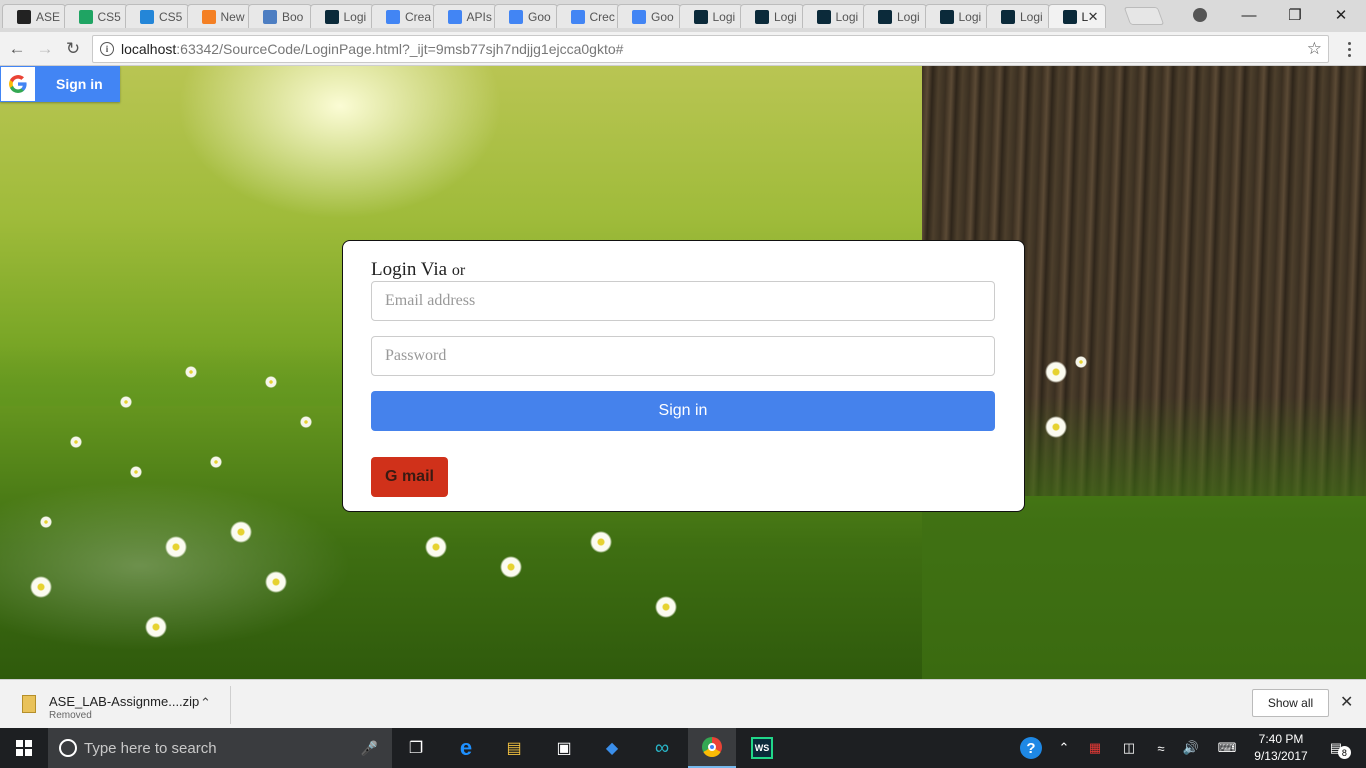 This screenshot has height=768, width=1366. Describe the element at coordinates (612, 748) in the screenshot. I see `dropbox-icon: ◆` at that location.